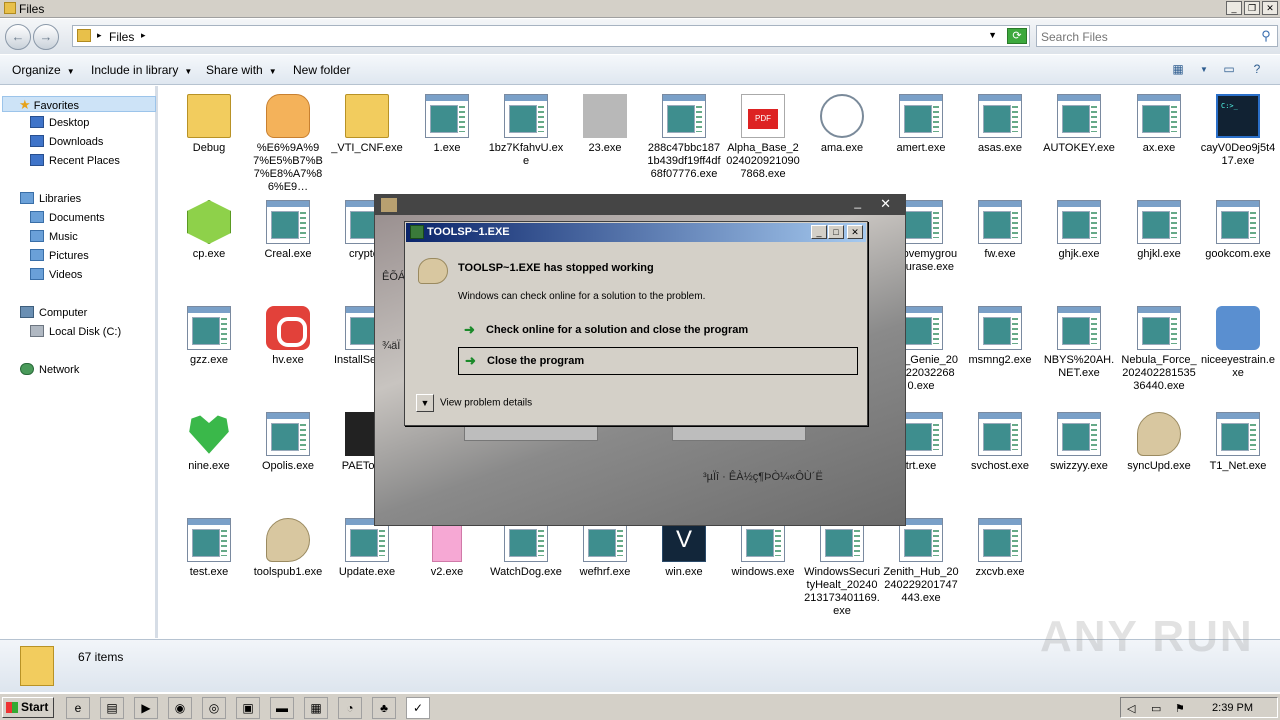  I want to click on app-window-icon: ▦, so click(316, 708).